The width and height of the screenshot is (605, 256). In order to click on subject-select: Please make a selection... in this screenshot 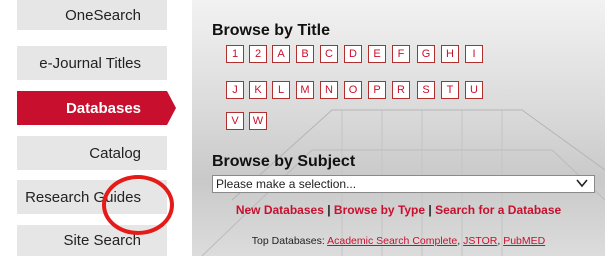, I will do `click(403, 184)`.